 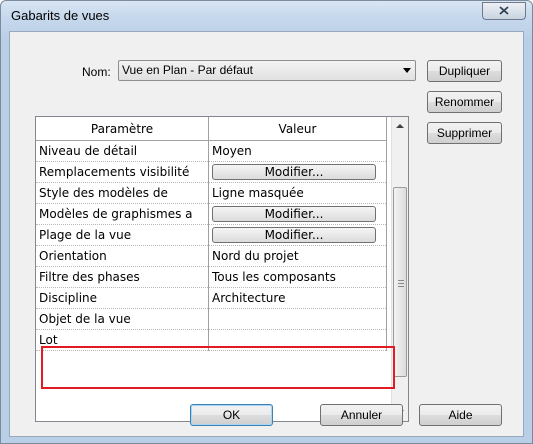 I want to click on parameter-name-cell: Filtre des phases, so click(x=122, y=277).